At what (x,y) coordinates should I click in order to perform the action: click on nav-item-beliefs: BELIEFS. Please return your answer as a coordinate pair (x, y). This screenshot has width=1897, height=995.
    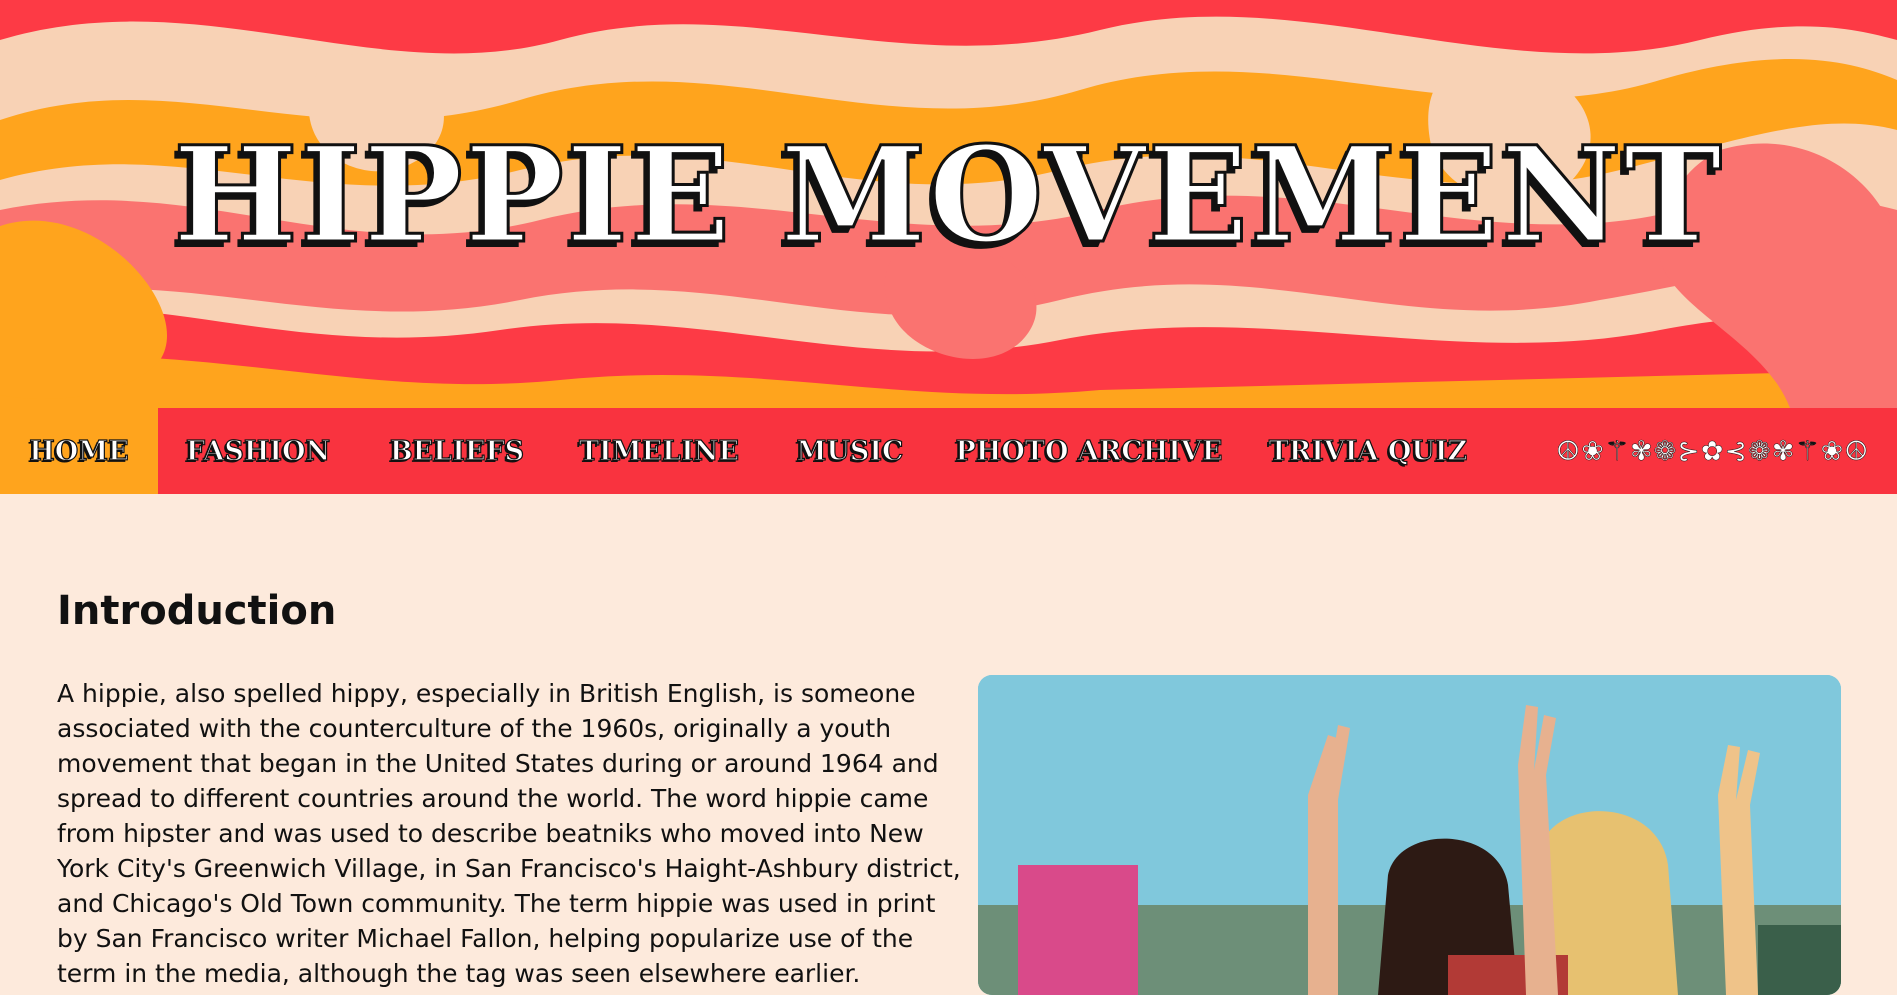
    Looking at the image, I should click on (457, 451).